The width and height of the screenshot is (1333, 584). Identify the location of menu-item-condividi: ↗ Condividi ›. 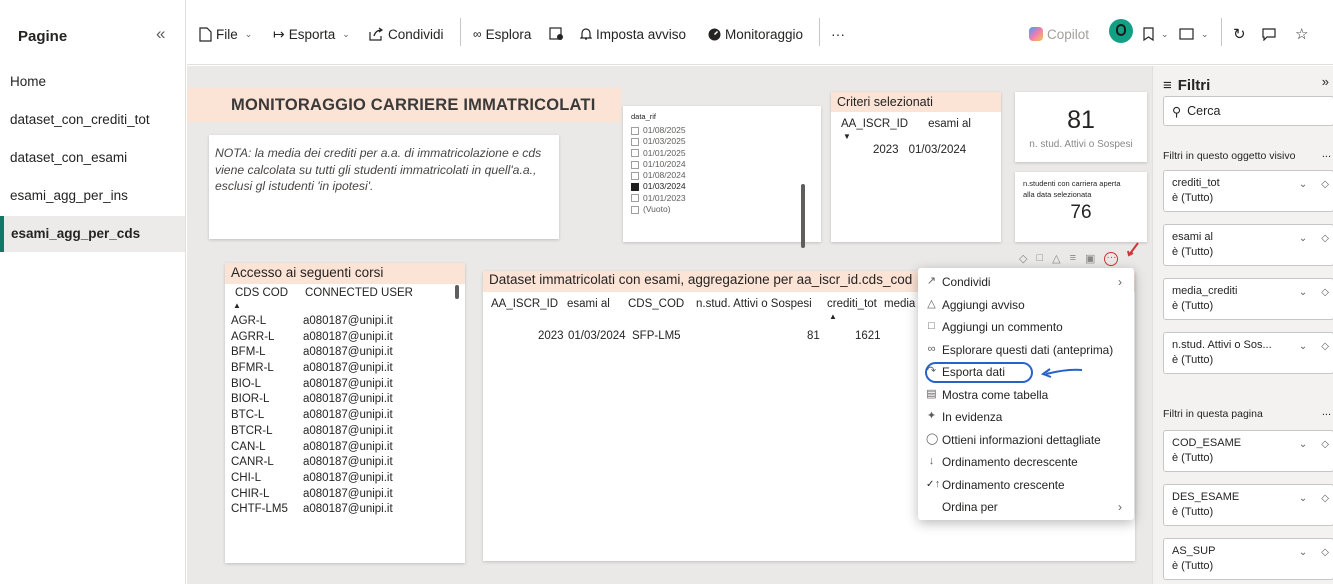
(1026, 282).